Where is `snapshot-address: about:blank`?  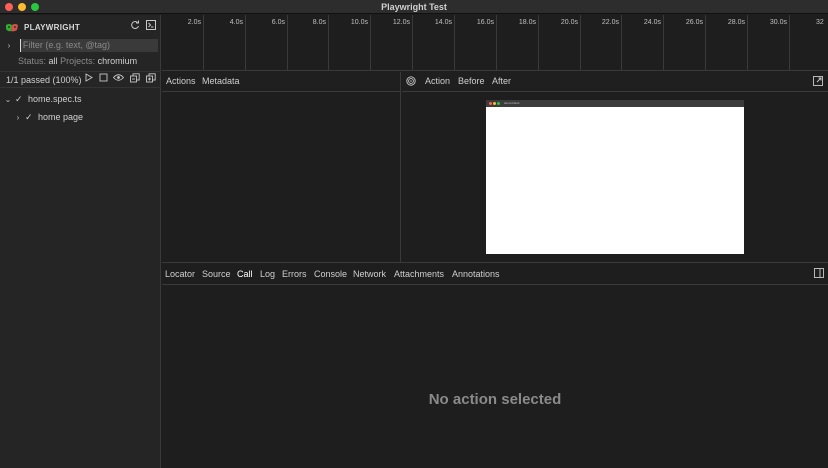
snapshot-address: about:blank is located at coordinates (512, 103).